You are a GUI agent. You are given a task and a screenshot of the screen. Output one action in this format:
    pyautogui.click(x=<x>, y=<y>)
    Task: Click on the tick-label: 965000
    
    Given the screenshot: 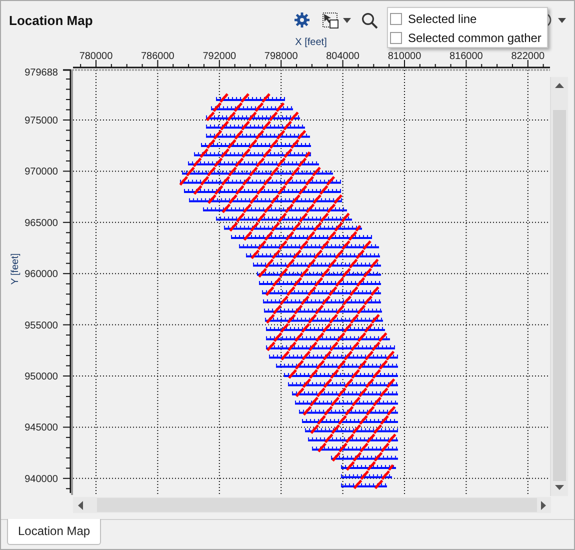 What is the action you would take?
    pyautogui.click(x=41, y=223)
    